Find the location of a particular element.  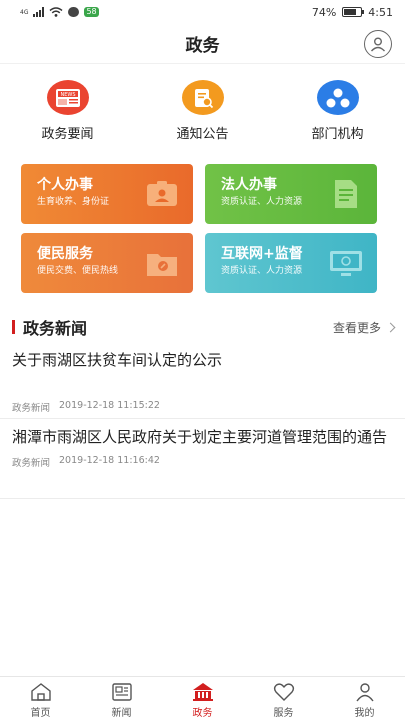

bottom-tab-bar: 首页 新闻 政务 服务 我的 is located at coordinates (202, 698).